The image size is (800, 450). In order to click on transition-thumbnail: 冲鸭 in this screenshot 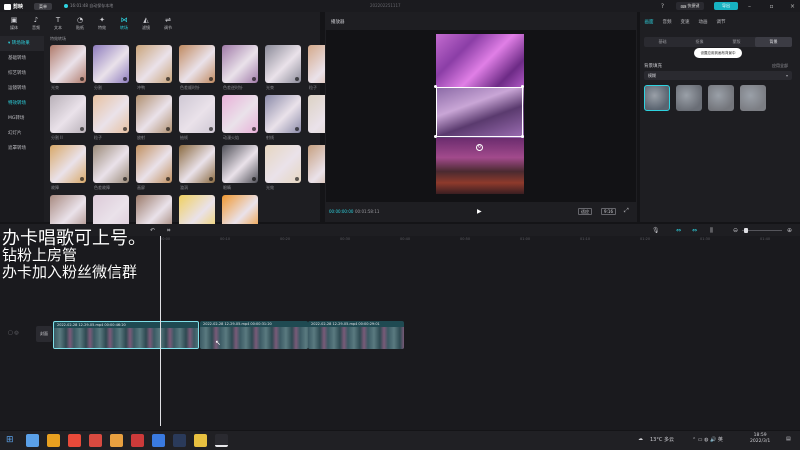, I will do `click(154, 67)`.